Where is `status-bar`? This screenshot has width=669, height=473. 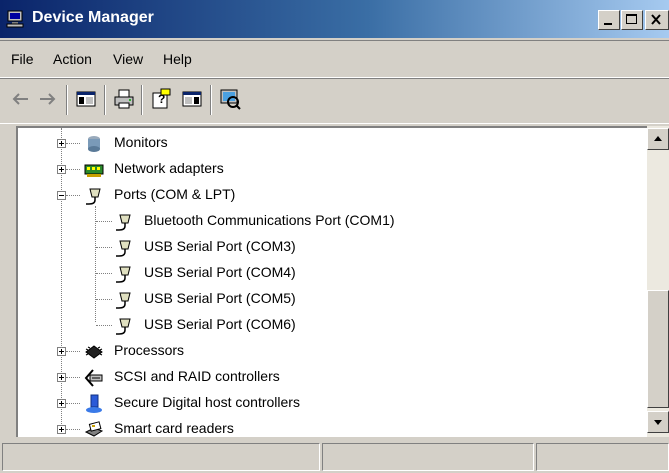
status-bar is located at coordinates (334, 456).